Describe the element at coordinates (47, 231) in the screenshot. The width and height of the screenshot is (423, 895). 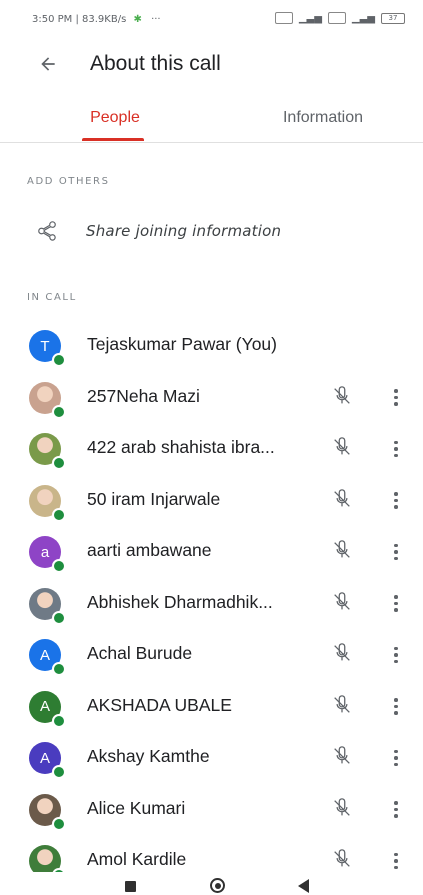
I see `share-icon` at that location.